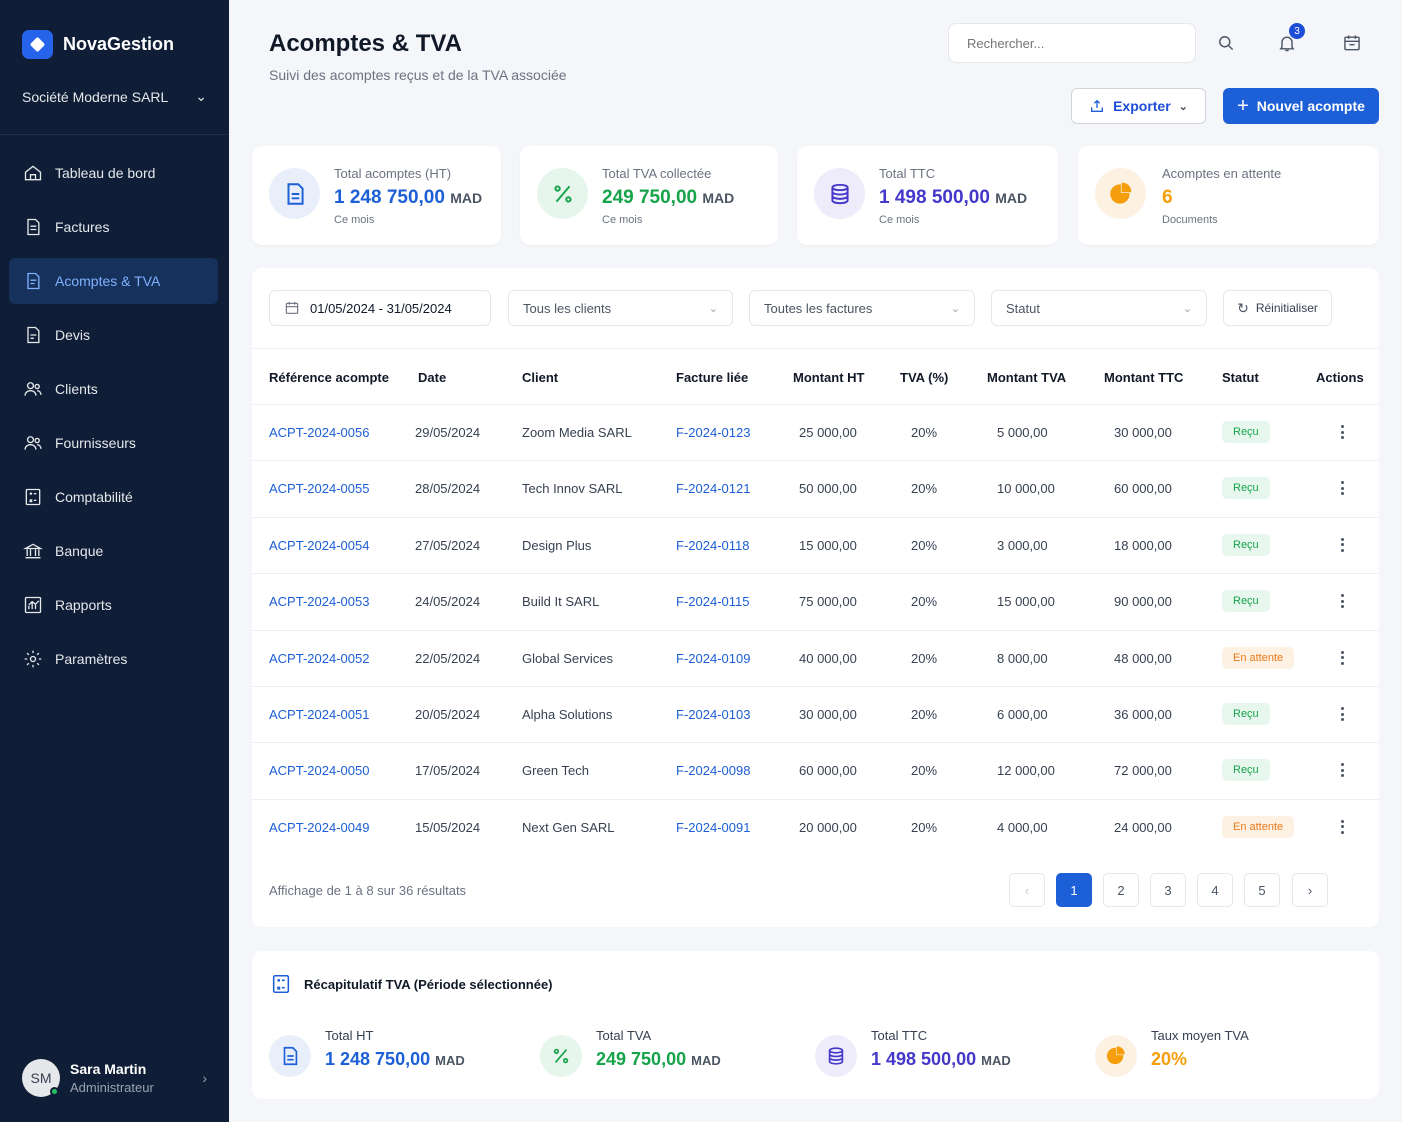  Describe the element at coordinates (1099, 308) in the screenshot. I see `status-filter: Statut ⌄` at that location.